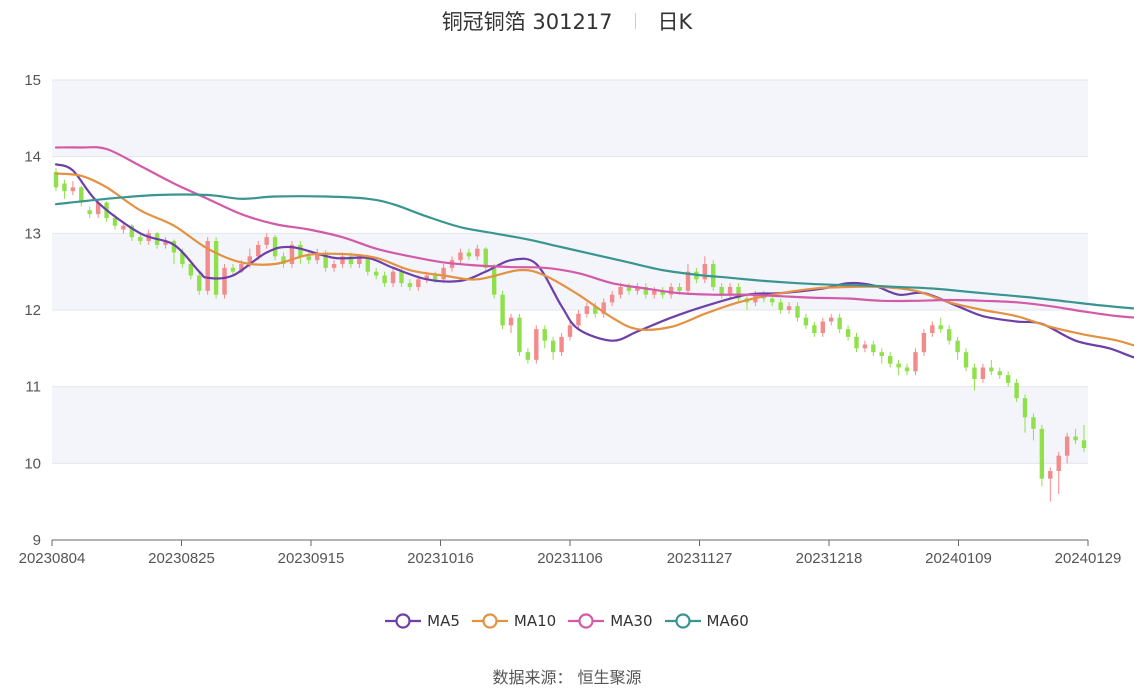 This screenshot has height=689, width=1134. Describe the element at coordinates (33, 387) in the screenshot. I see `y-tick-label: 11` at that location.